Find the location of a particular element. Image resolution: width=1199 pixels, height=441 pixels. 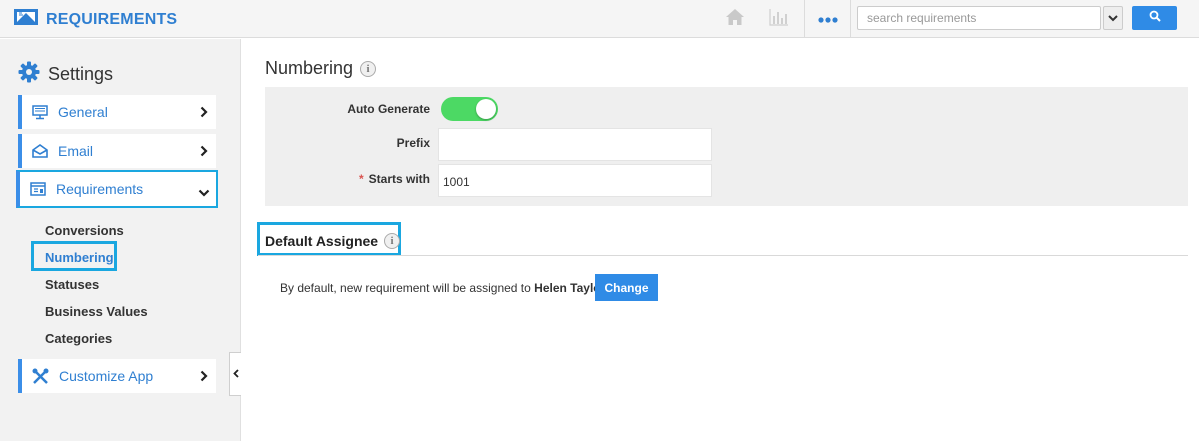

default-assignee-header: Default Assignee i is located at coordinates (333, 241).